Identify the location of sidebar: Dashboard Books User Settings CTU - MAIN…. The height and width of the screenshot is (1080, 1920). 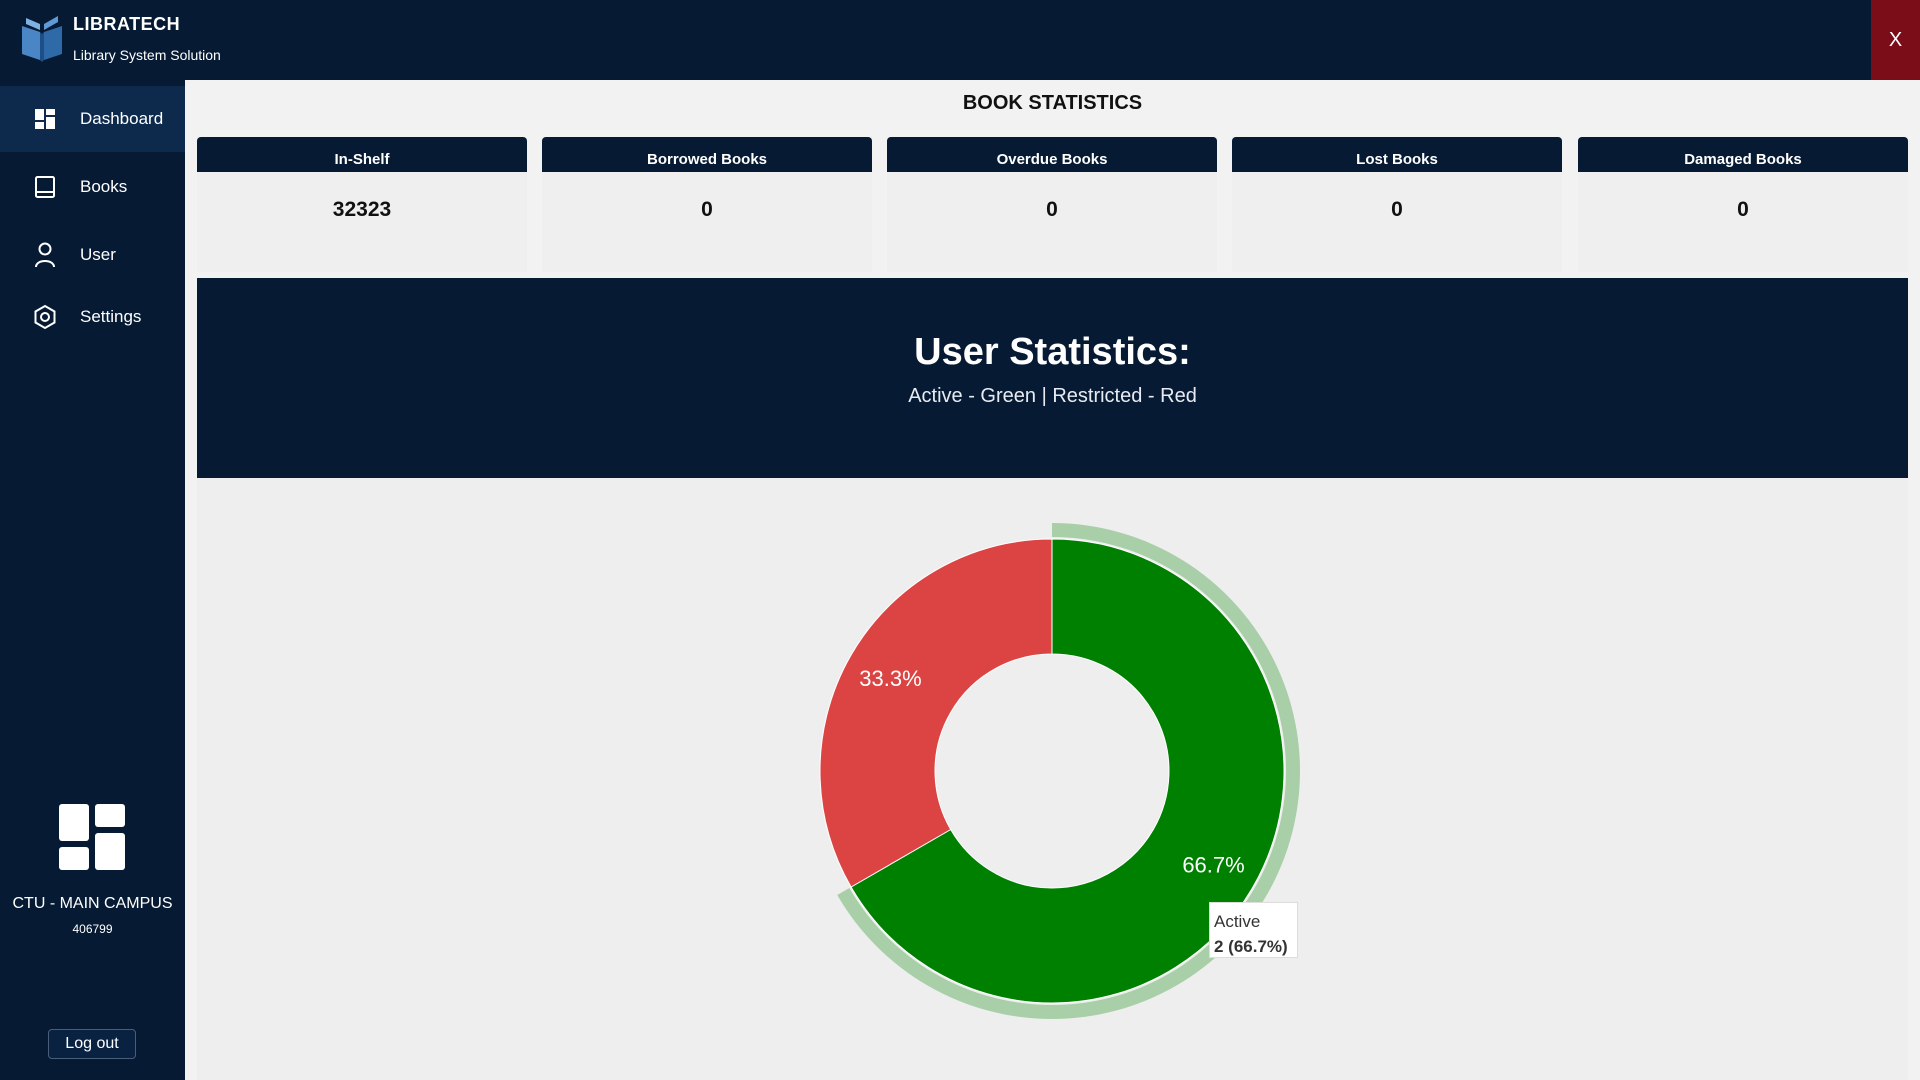
(92, 580).